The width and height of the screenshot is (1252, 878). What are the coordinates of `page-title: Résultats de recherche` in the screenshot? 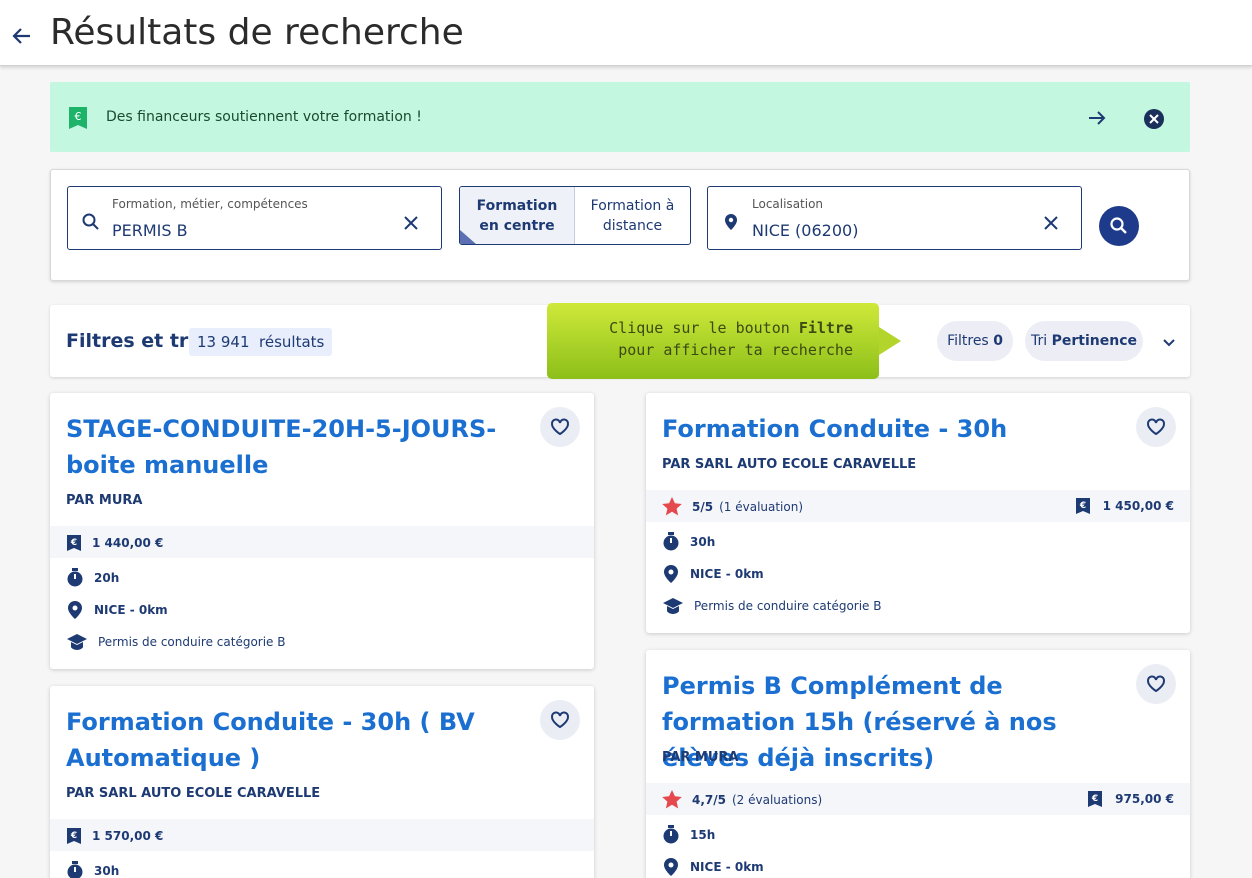 It's located at (257, 32).